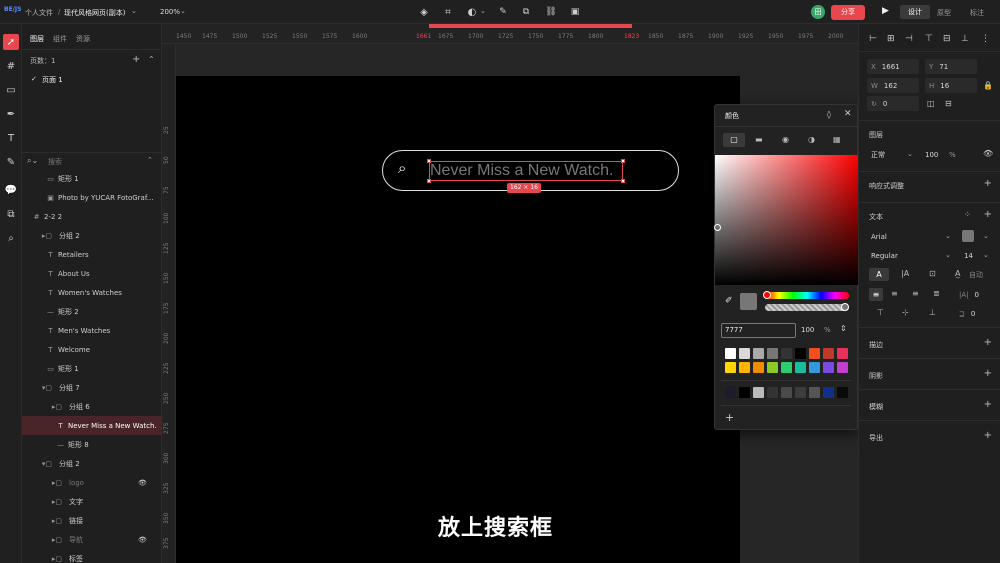 This screenshot has height=563, width=1000. Describe the element at coordinates (11, 162) in the screenshot. I see `pencil-tool-icon: ✎` at that location.